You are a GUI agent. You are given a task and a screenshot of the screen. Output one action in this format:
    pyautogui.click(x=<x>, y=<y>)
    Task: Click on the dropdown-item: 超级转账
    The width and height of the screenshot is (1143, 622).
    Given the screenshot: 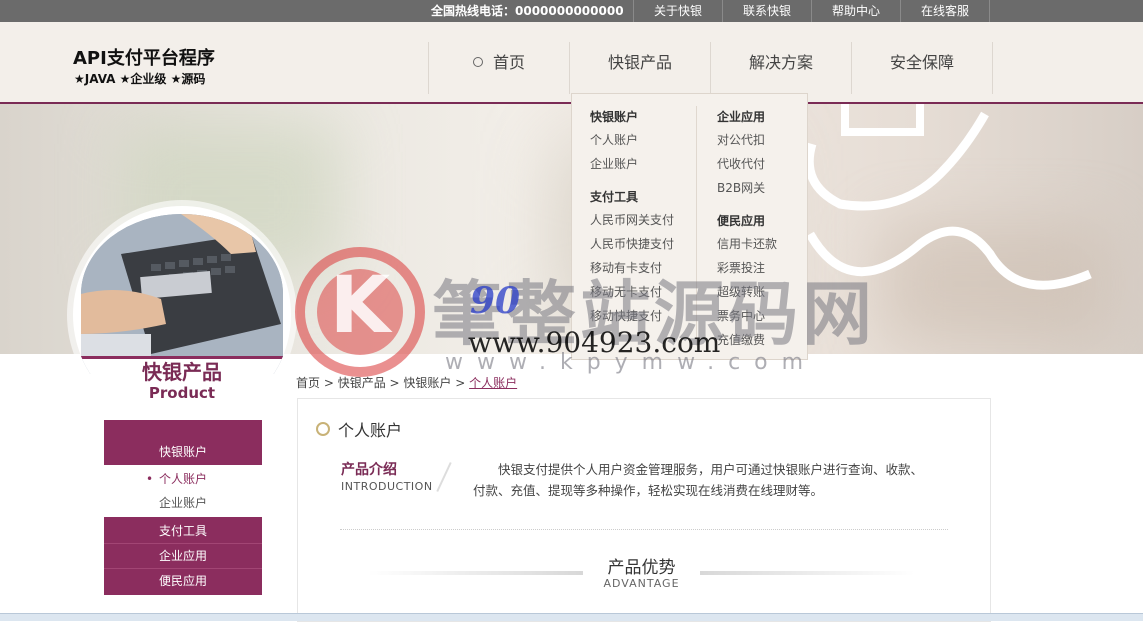 What is the action you would take?
    pyautogui.click(x=747, y=292)
    